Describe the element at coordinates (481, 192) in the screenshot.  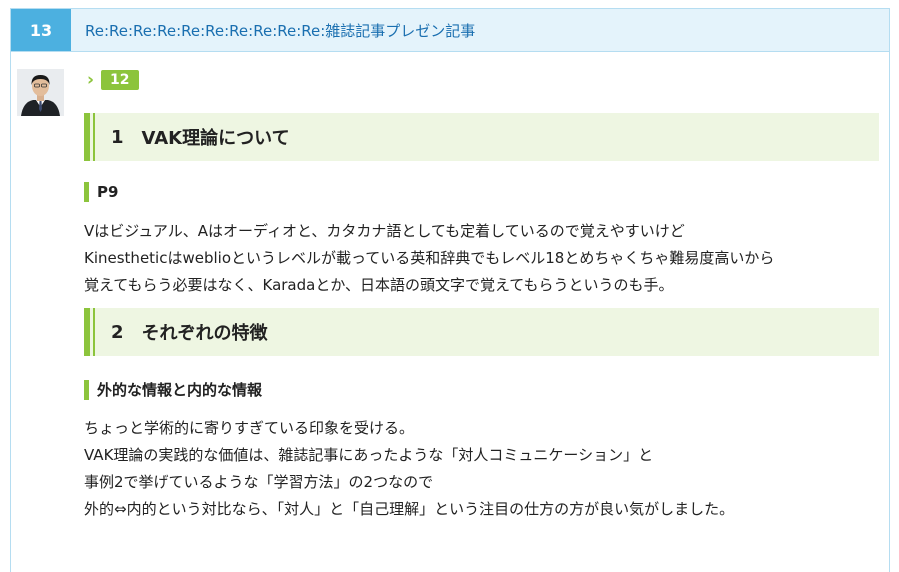
I see `subheading-p9: P9` at that location.